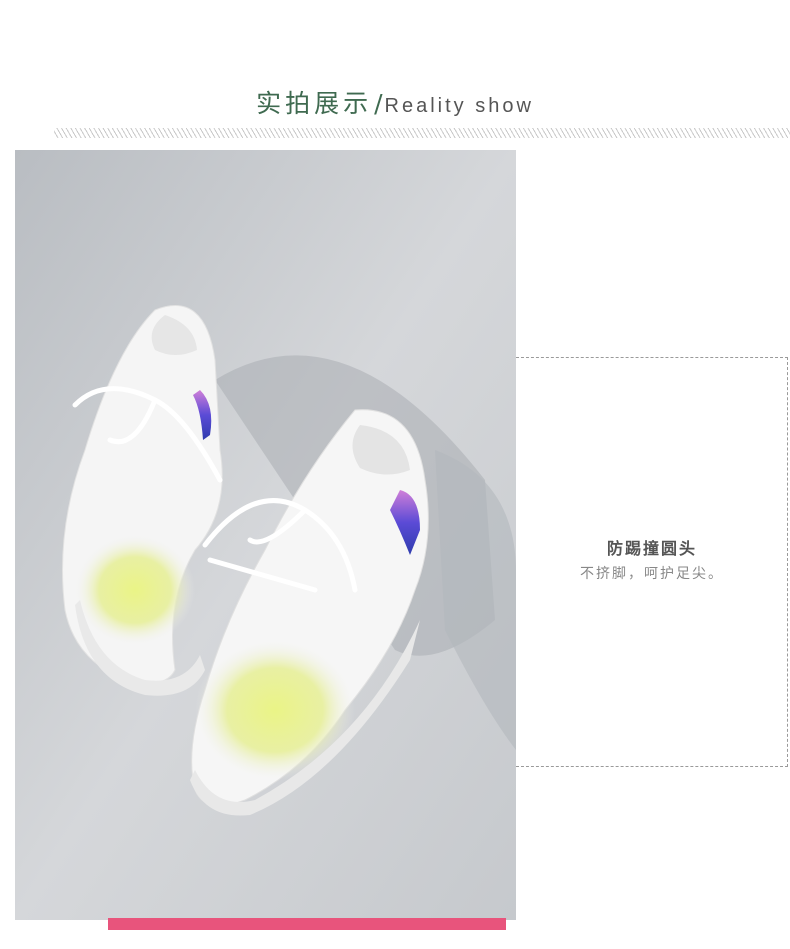  What do you see at coordinates (652, 562) in the screenshot?
I see `feature-box` at bounding box center [652, 562].